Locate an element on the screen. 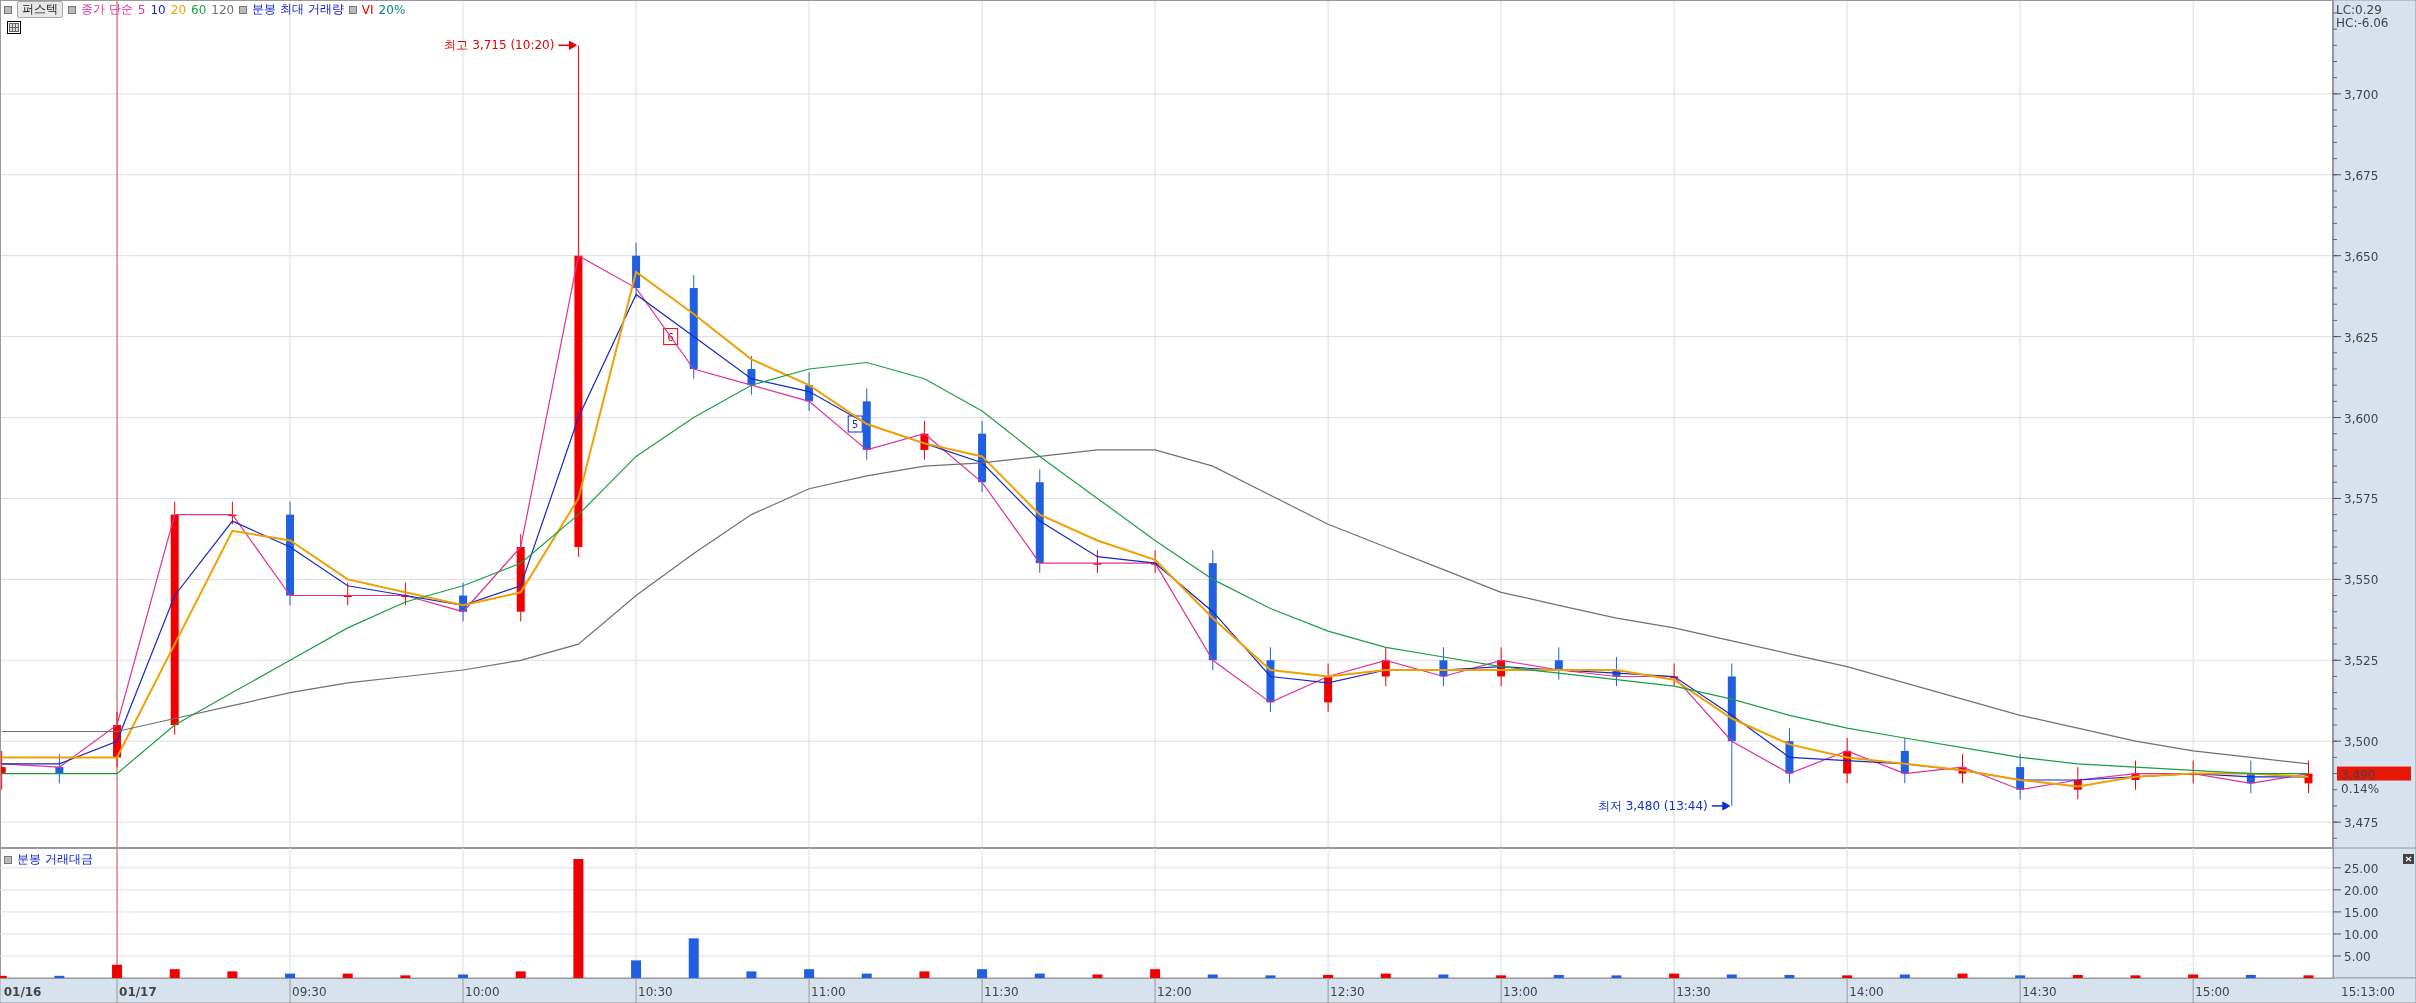 The image size is (2416, 1003). time-label: 13:30 is located at coordinates (1693, 992).